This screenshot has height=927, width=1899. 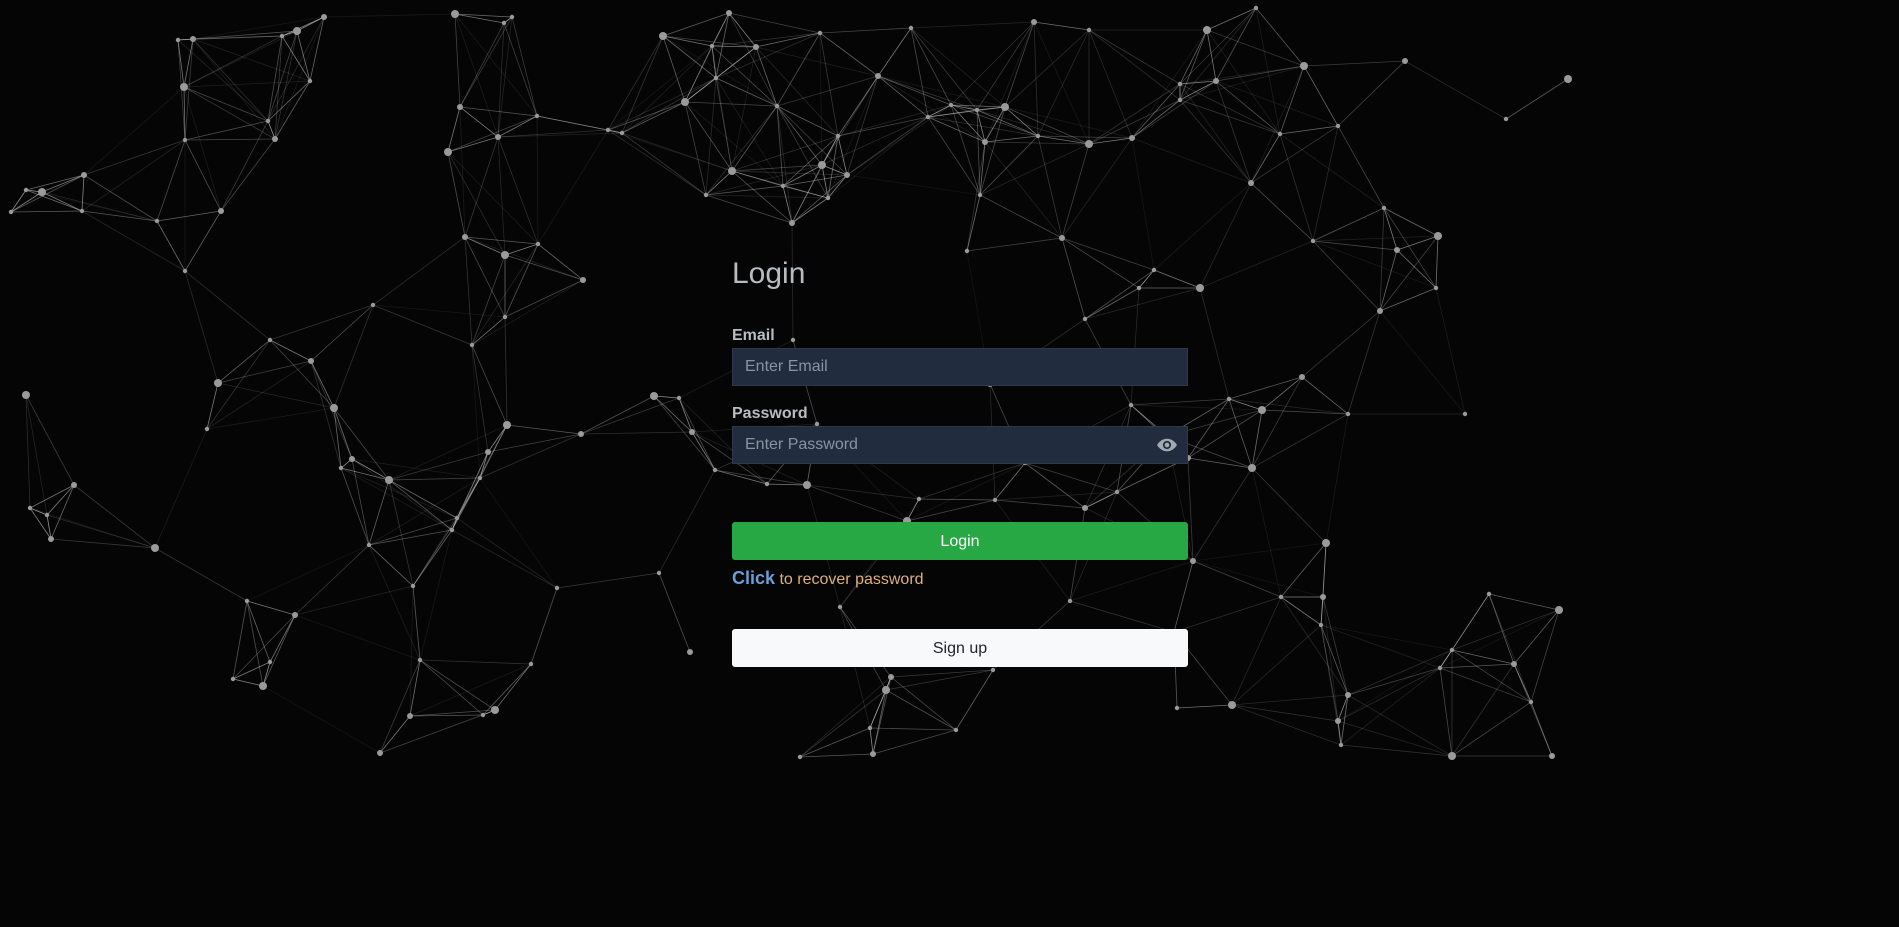 I want to click on recover-password-link: Click, so click(x=753, y=578).